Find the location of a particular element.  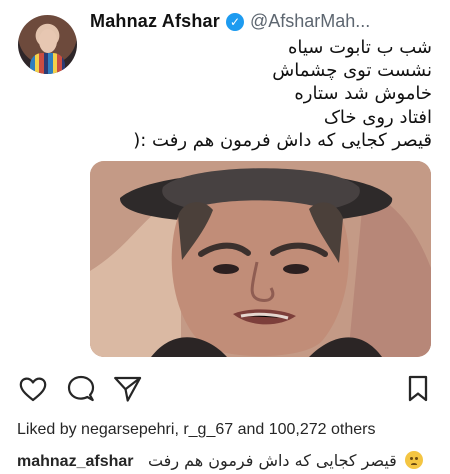

save-button is located at coordinates (418, 389).